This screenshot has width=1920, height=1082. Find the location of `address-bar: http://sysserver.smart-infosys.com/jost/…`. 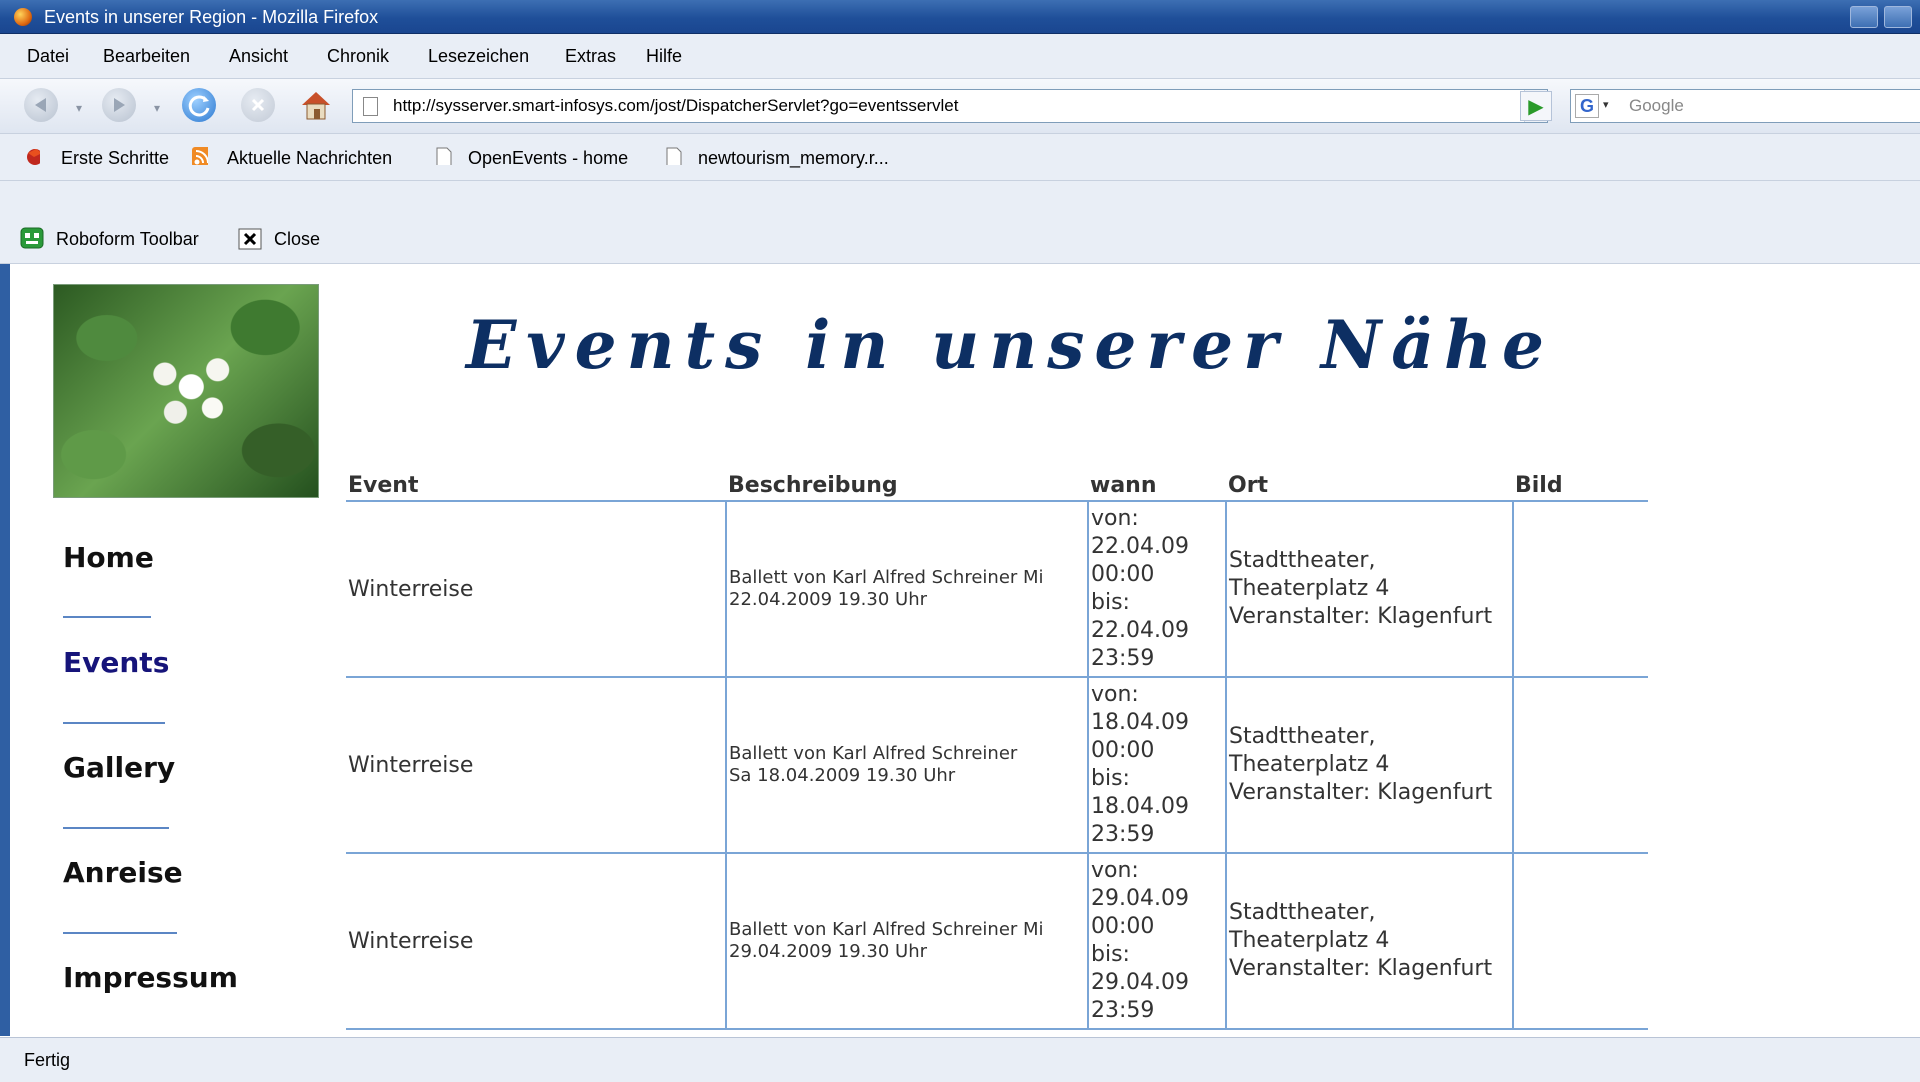

address-bar: http://sysserver.smart-infosys.com/jost/… is located at coordinates (950, 106).